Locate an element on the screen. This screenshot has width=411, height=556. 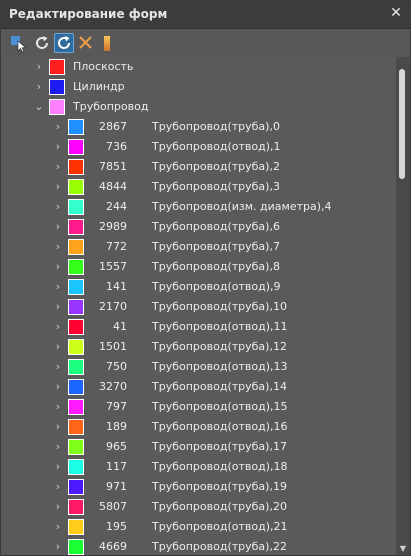
tree-child-item: › 736 Трубопровод(отвод),1 is located at coordinates (198, 147).